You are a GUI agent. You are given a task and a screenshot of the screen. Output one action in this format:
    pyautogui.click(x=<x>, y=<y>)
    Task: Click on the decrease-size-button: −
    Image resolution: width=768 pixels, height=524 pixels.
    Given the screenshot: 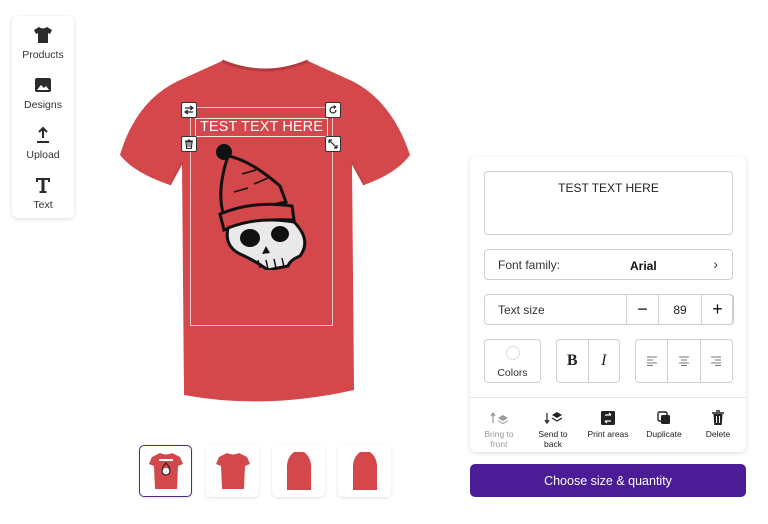 What is the action you would take?
    pyautogui.click(x=642, y=309)
    